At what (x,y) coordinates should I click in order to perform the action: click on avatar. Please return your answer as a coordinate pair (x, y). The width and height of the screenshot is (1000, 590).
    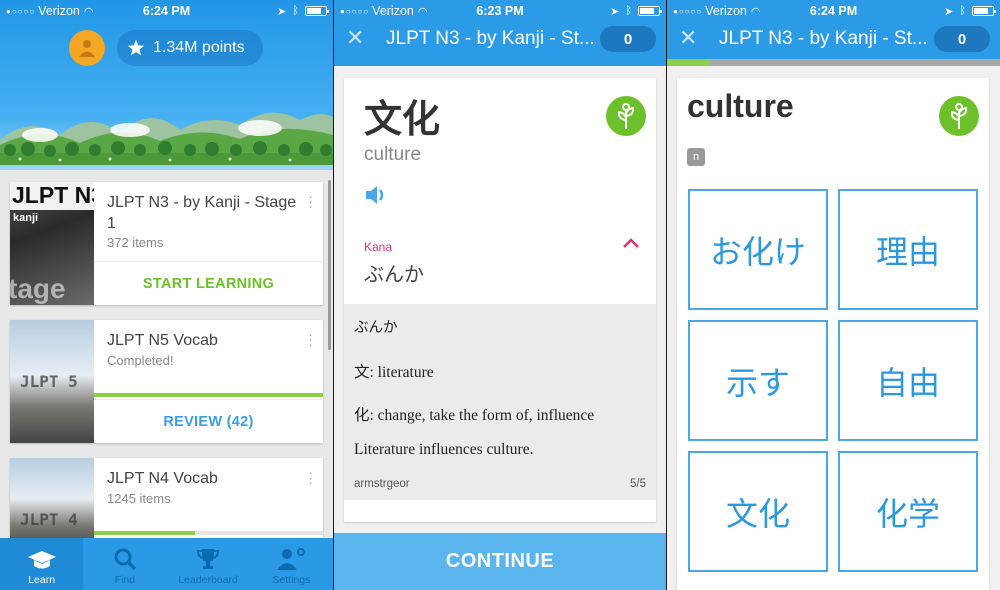
    Looking at the image, I should click on (87, 48).